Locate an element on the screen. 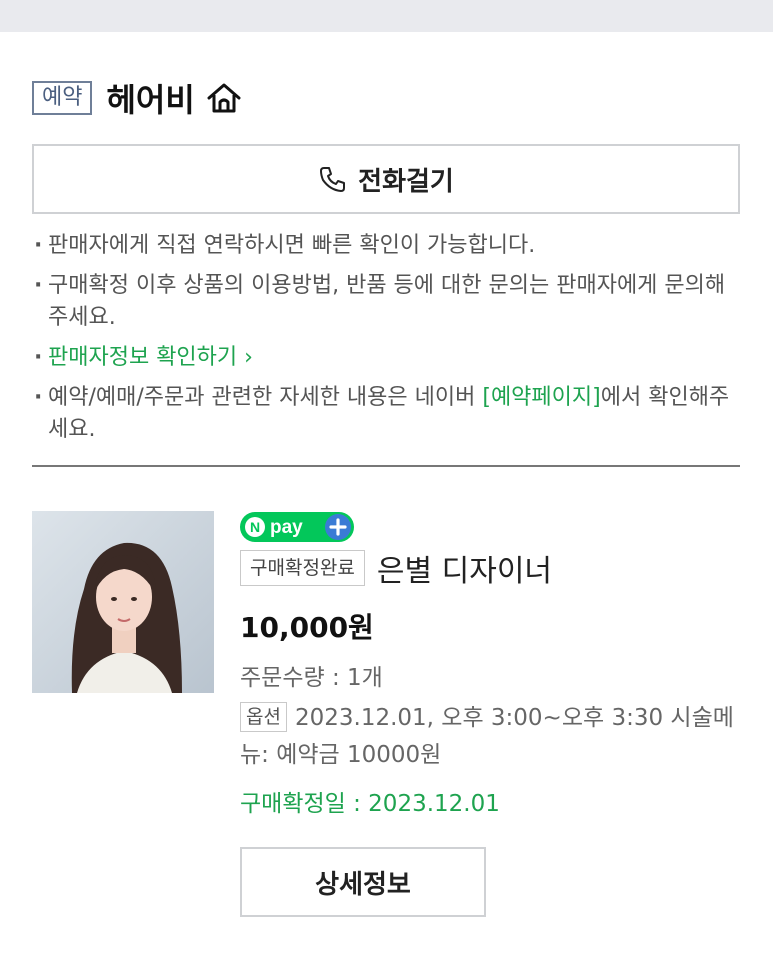 This screenshot has width=773, height=956. call-button-label: 전화걸기 is located at coordinates (406, 181).